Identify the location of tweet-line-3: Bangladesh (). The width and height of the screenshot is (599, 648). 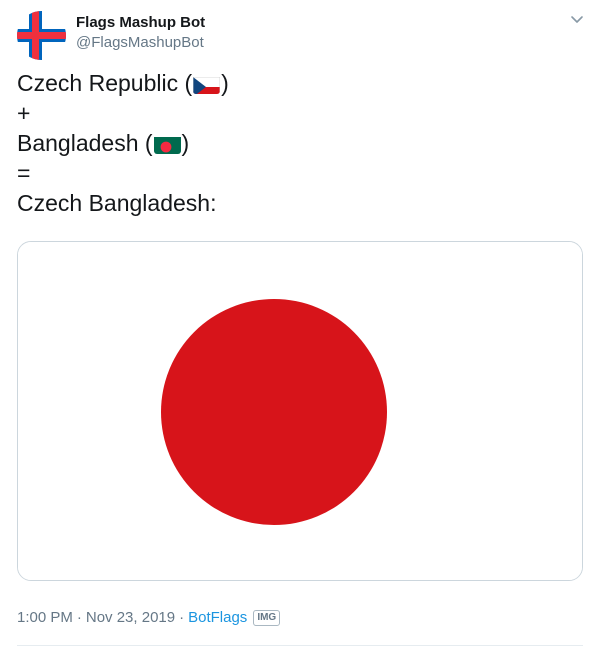
(123, 143).